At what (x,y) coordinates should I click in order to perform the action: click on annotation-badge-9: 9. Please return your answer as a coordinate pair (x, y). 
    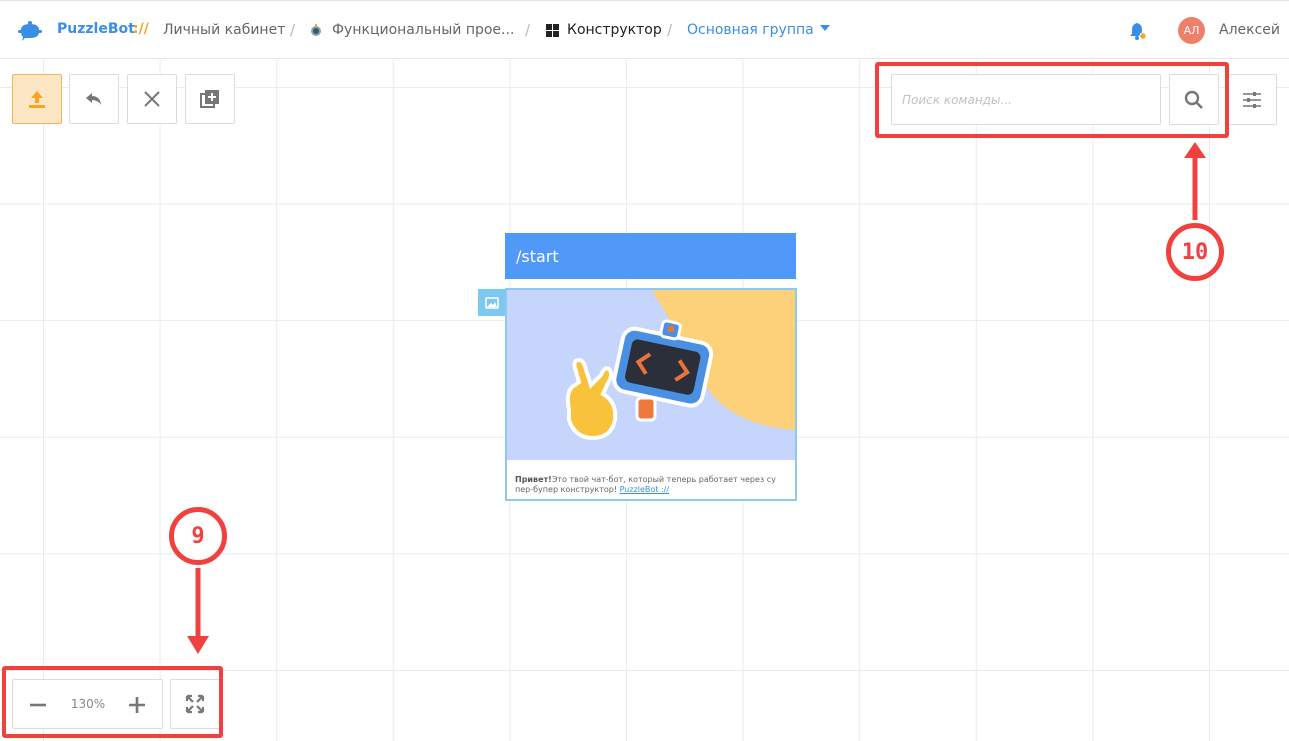
    Looking at the image, I should click on (198, 536).